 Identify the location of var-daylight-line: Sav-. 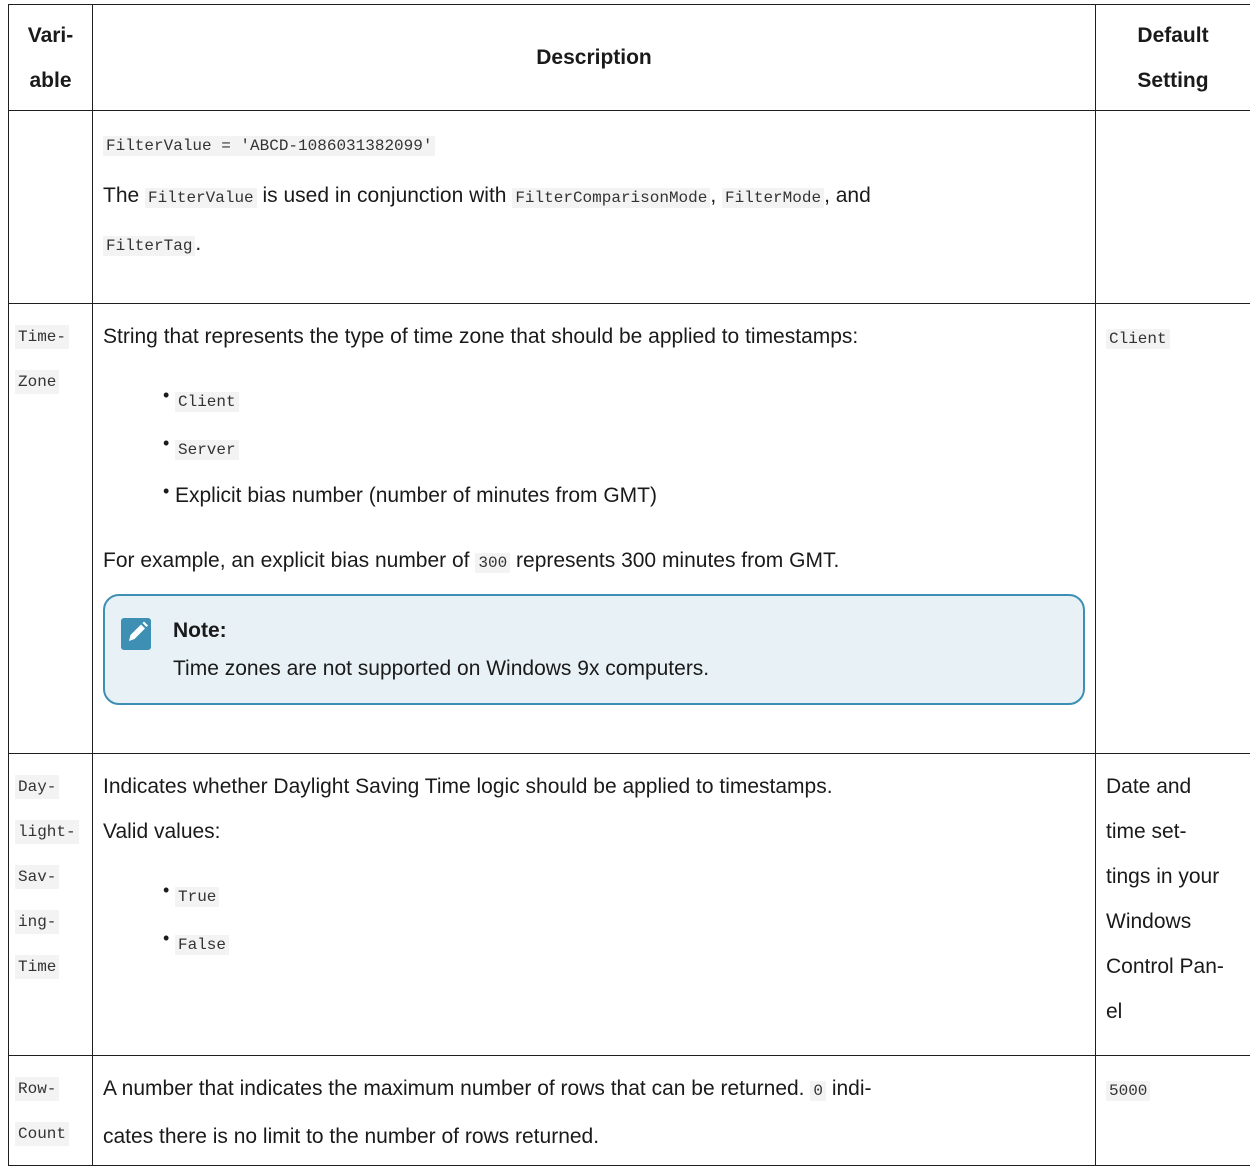
(53, 876).